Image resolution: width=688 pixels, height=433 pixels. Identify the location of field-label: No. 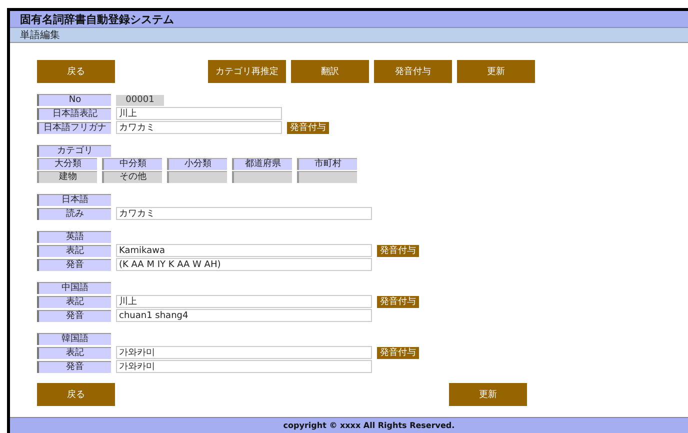
(74, 100).